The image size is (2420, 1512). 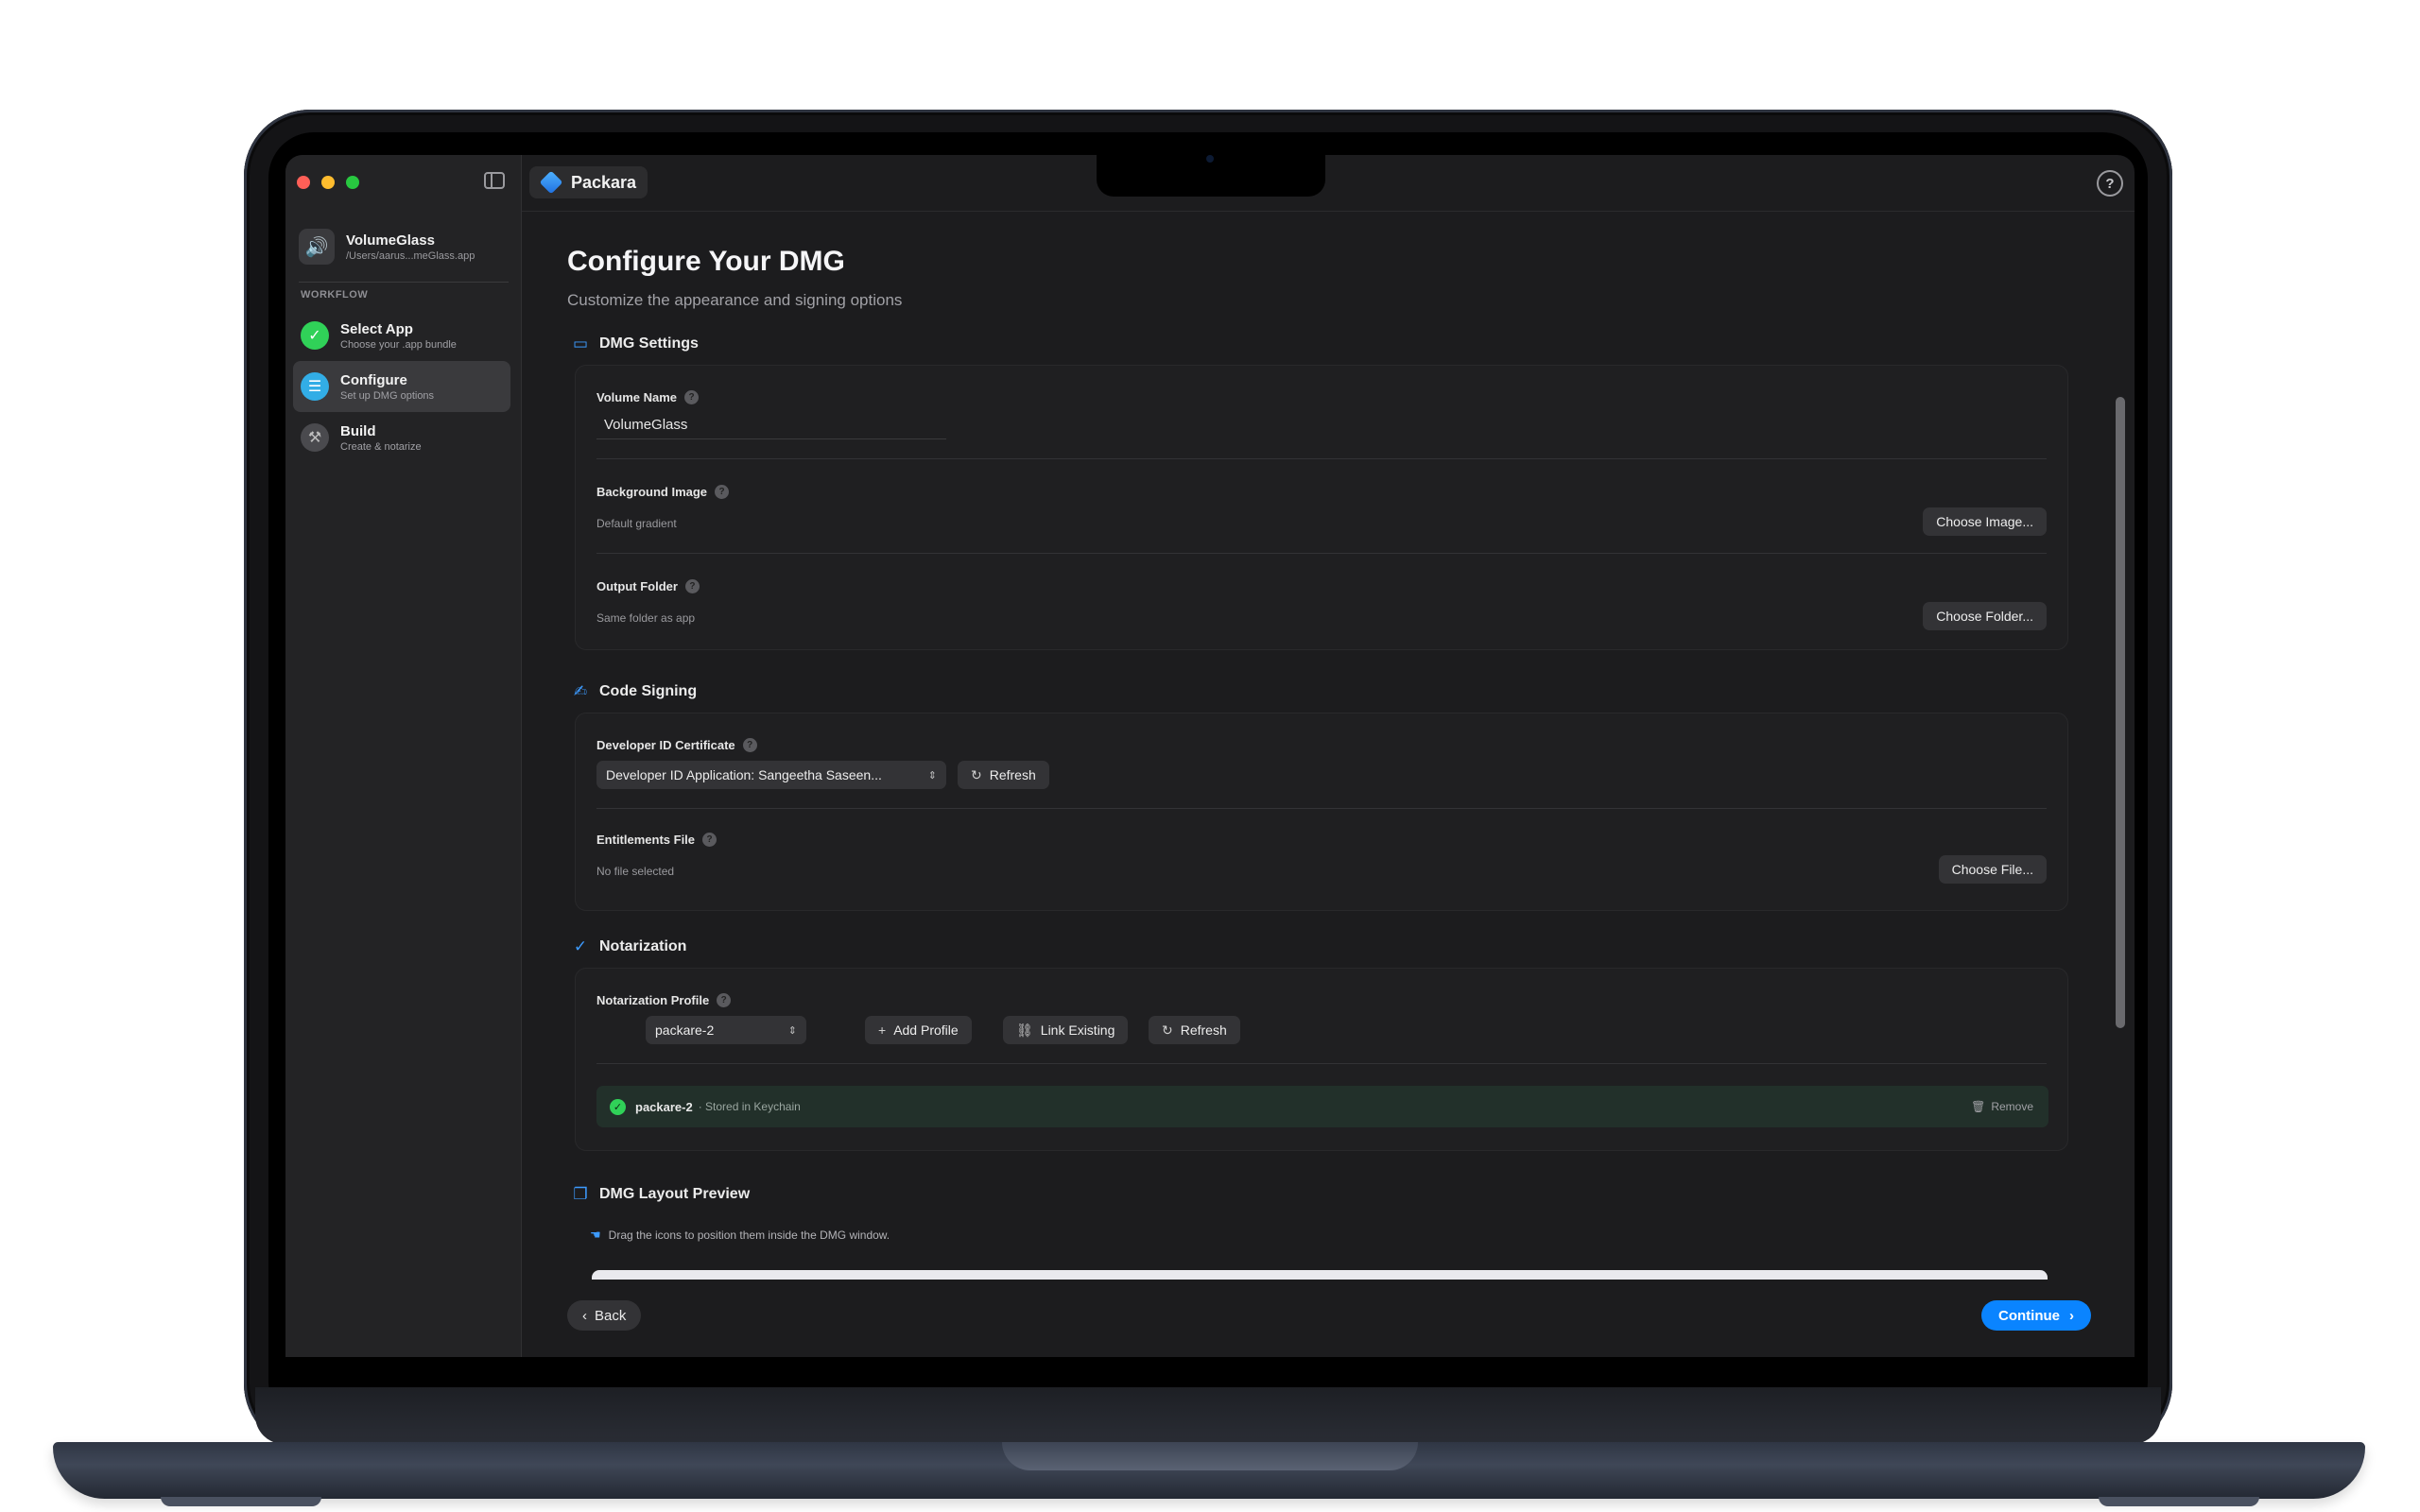 What do you see at coordinates (629, 946) in the screenshot?
I see `notarization-heading: ✓ Notarization` at bounding box center [629, 946].